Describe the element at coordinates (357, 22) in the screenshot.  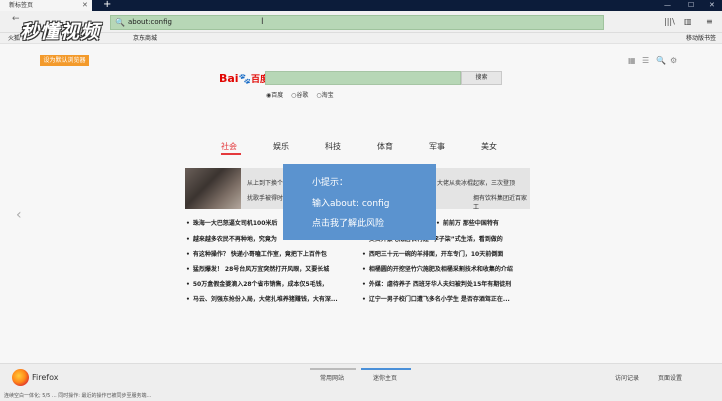
I see `url-bar: 🔍 about:config I` at that location.